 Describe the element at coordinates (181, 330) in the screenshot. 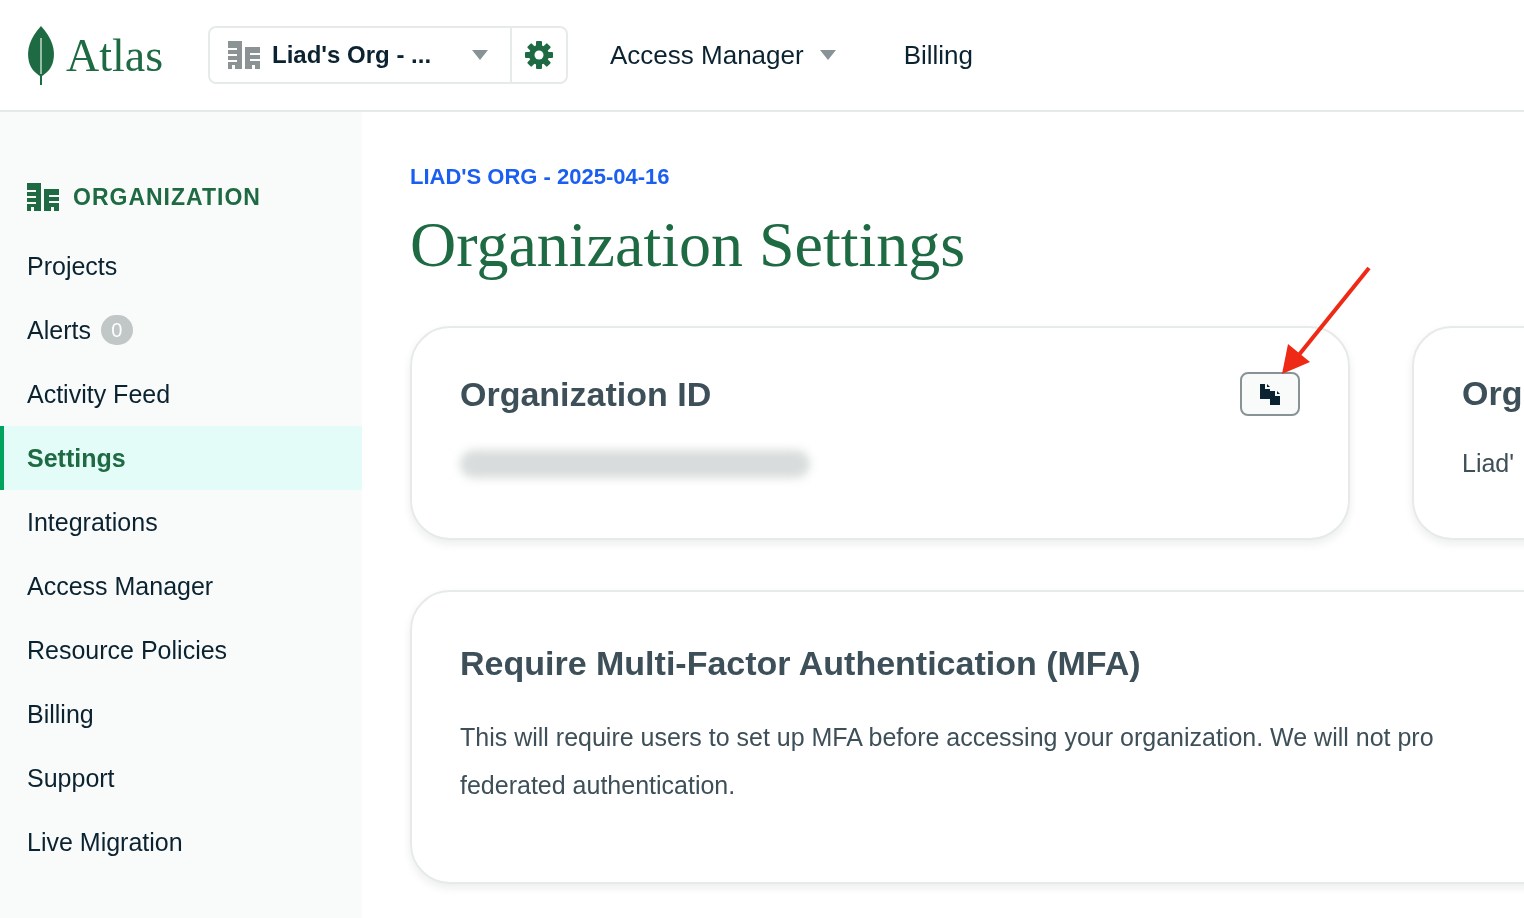

I see `sidebar-item: Alerts 0` at that location.